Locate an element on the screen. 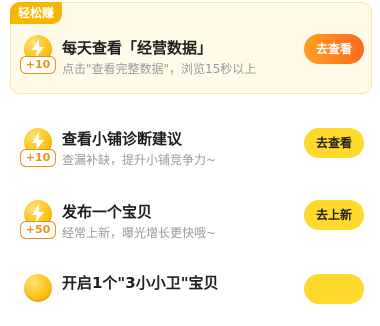  task-description: 查漏补缺，提升小铺竞争力~ is located at coordinates (139, 160).